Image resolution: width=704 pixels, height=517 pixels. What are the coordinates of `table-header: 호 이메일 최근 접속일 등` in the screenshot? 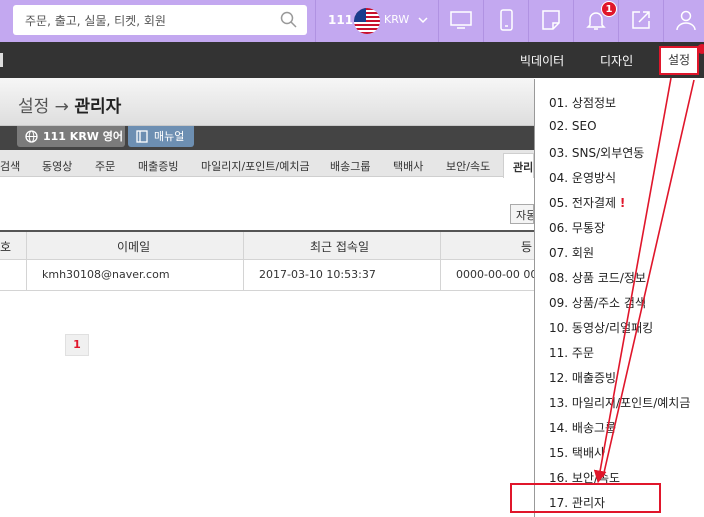 It's located at (267, 245).